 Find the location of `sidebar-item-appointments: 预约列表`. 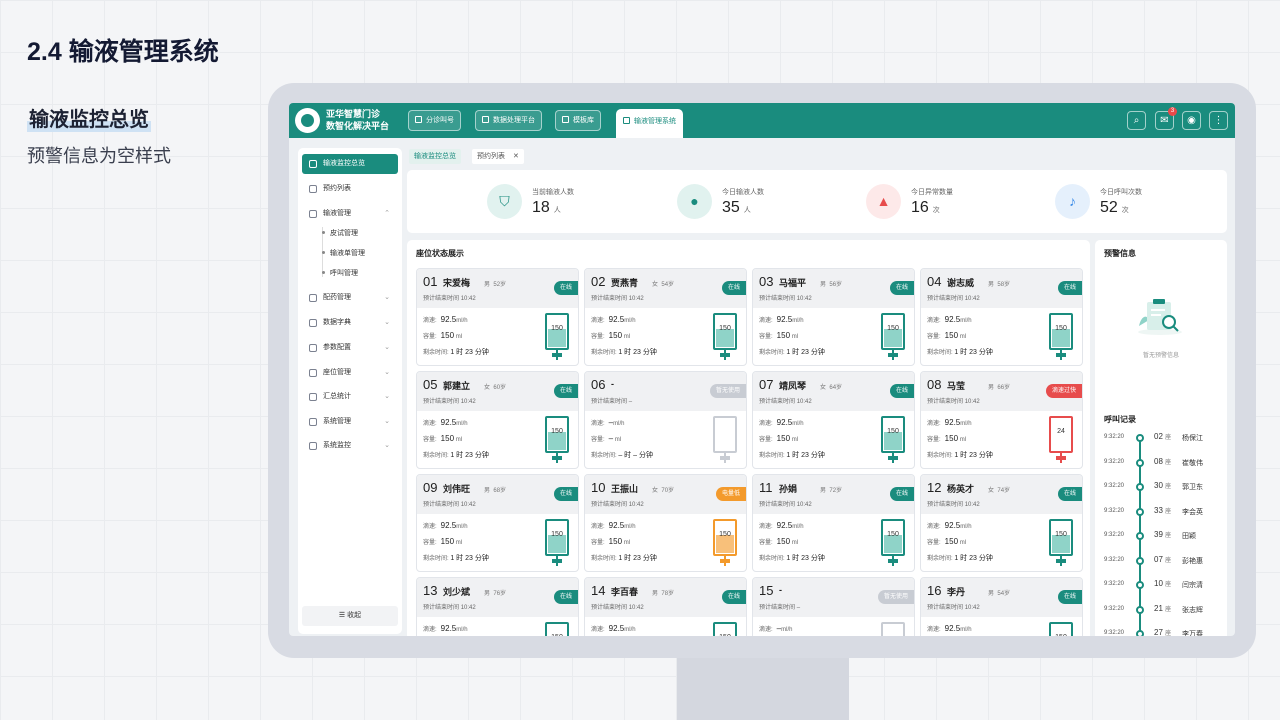

sidebar-item-appointments: 预约列表 is located at coordinates (350, 189).